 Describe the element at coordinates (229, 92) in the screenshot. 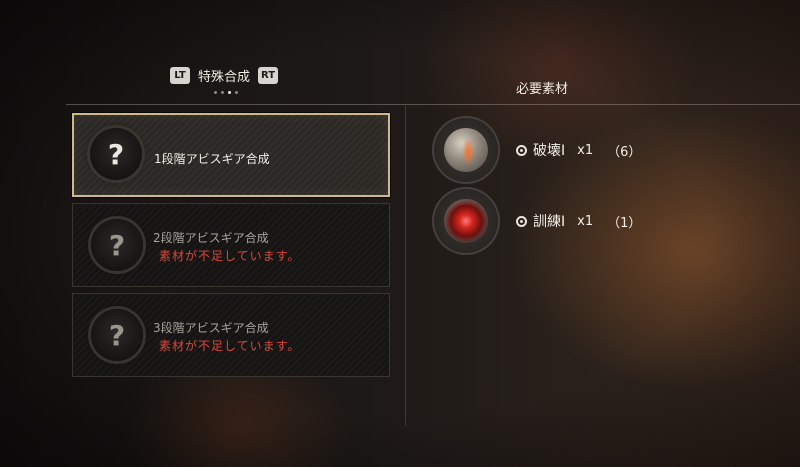

I see `page-dot-active` at that location.